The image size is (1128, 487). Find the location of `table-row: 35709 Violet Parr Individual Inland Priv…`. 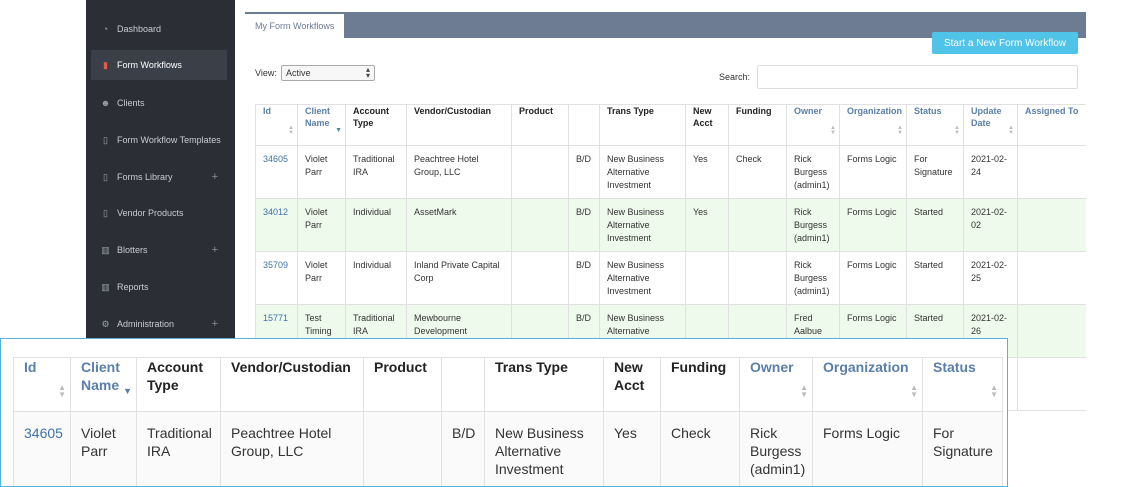

table-row: 35709 Violet Parr Individual Inland Priv… is located at coordinates (670, 278).